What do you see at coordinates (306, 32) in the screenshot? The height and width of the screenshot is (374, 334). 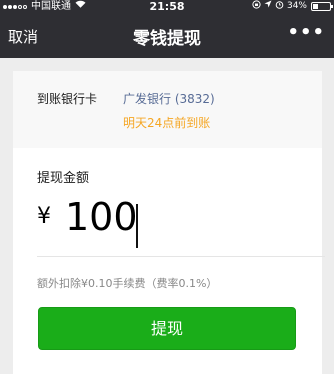 I see `more-options-icon: •••` at bounding box center [306, 32].